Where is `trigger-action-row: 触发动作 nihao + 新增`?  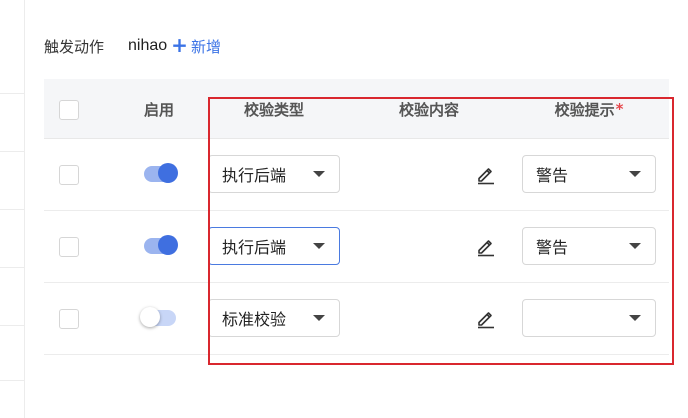
trigger-action-row: 触发动作 nihao + 新增 is located at coordinates (132, 46).